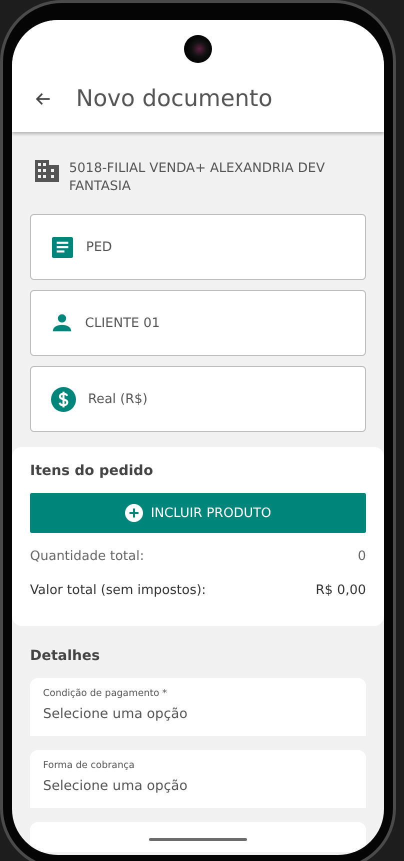 The height and width of the screenshot is (861, 404). What do you see at coordinates (198, 247) in the screenshot?
I see `selector-card: PED` at bounding box center [198, 247].